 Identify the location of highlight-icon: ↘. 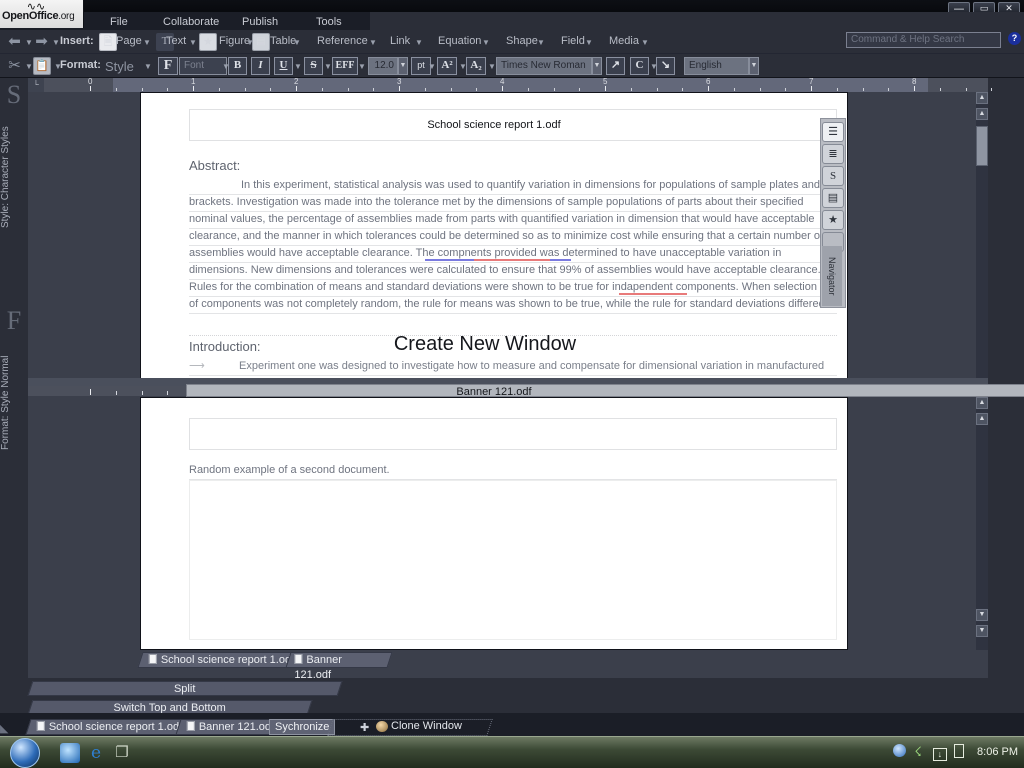
(665, 66).